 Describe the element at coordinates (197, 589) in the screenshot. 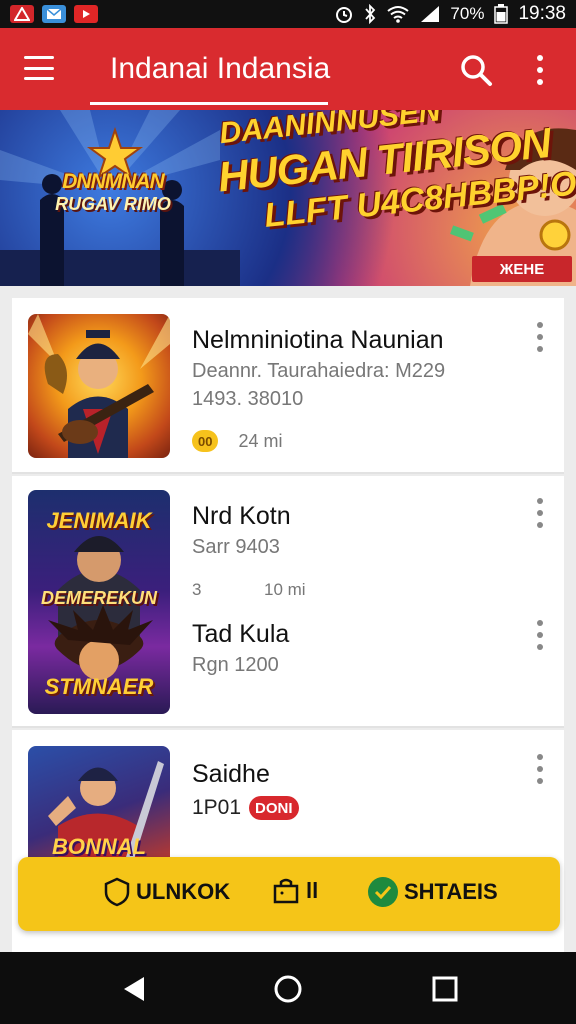

I see `item-rank: 3` at that location.